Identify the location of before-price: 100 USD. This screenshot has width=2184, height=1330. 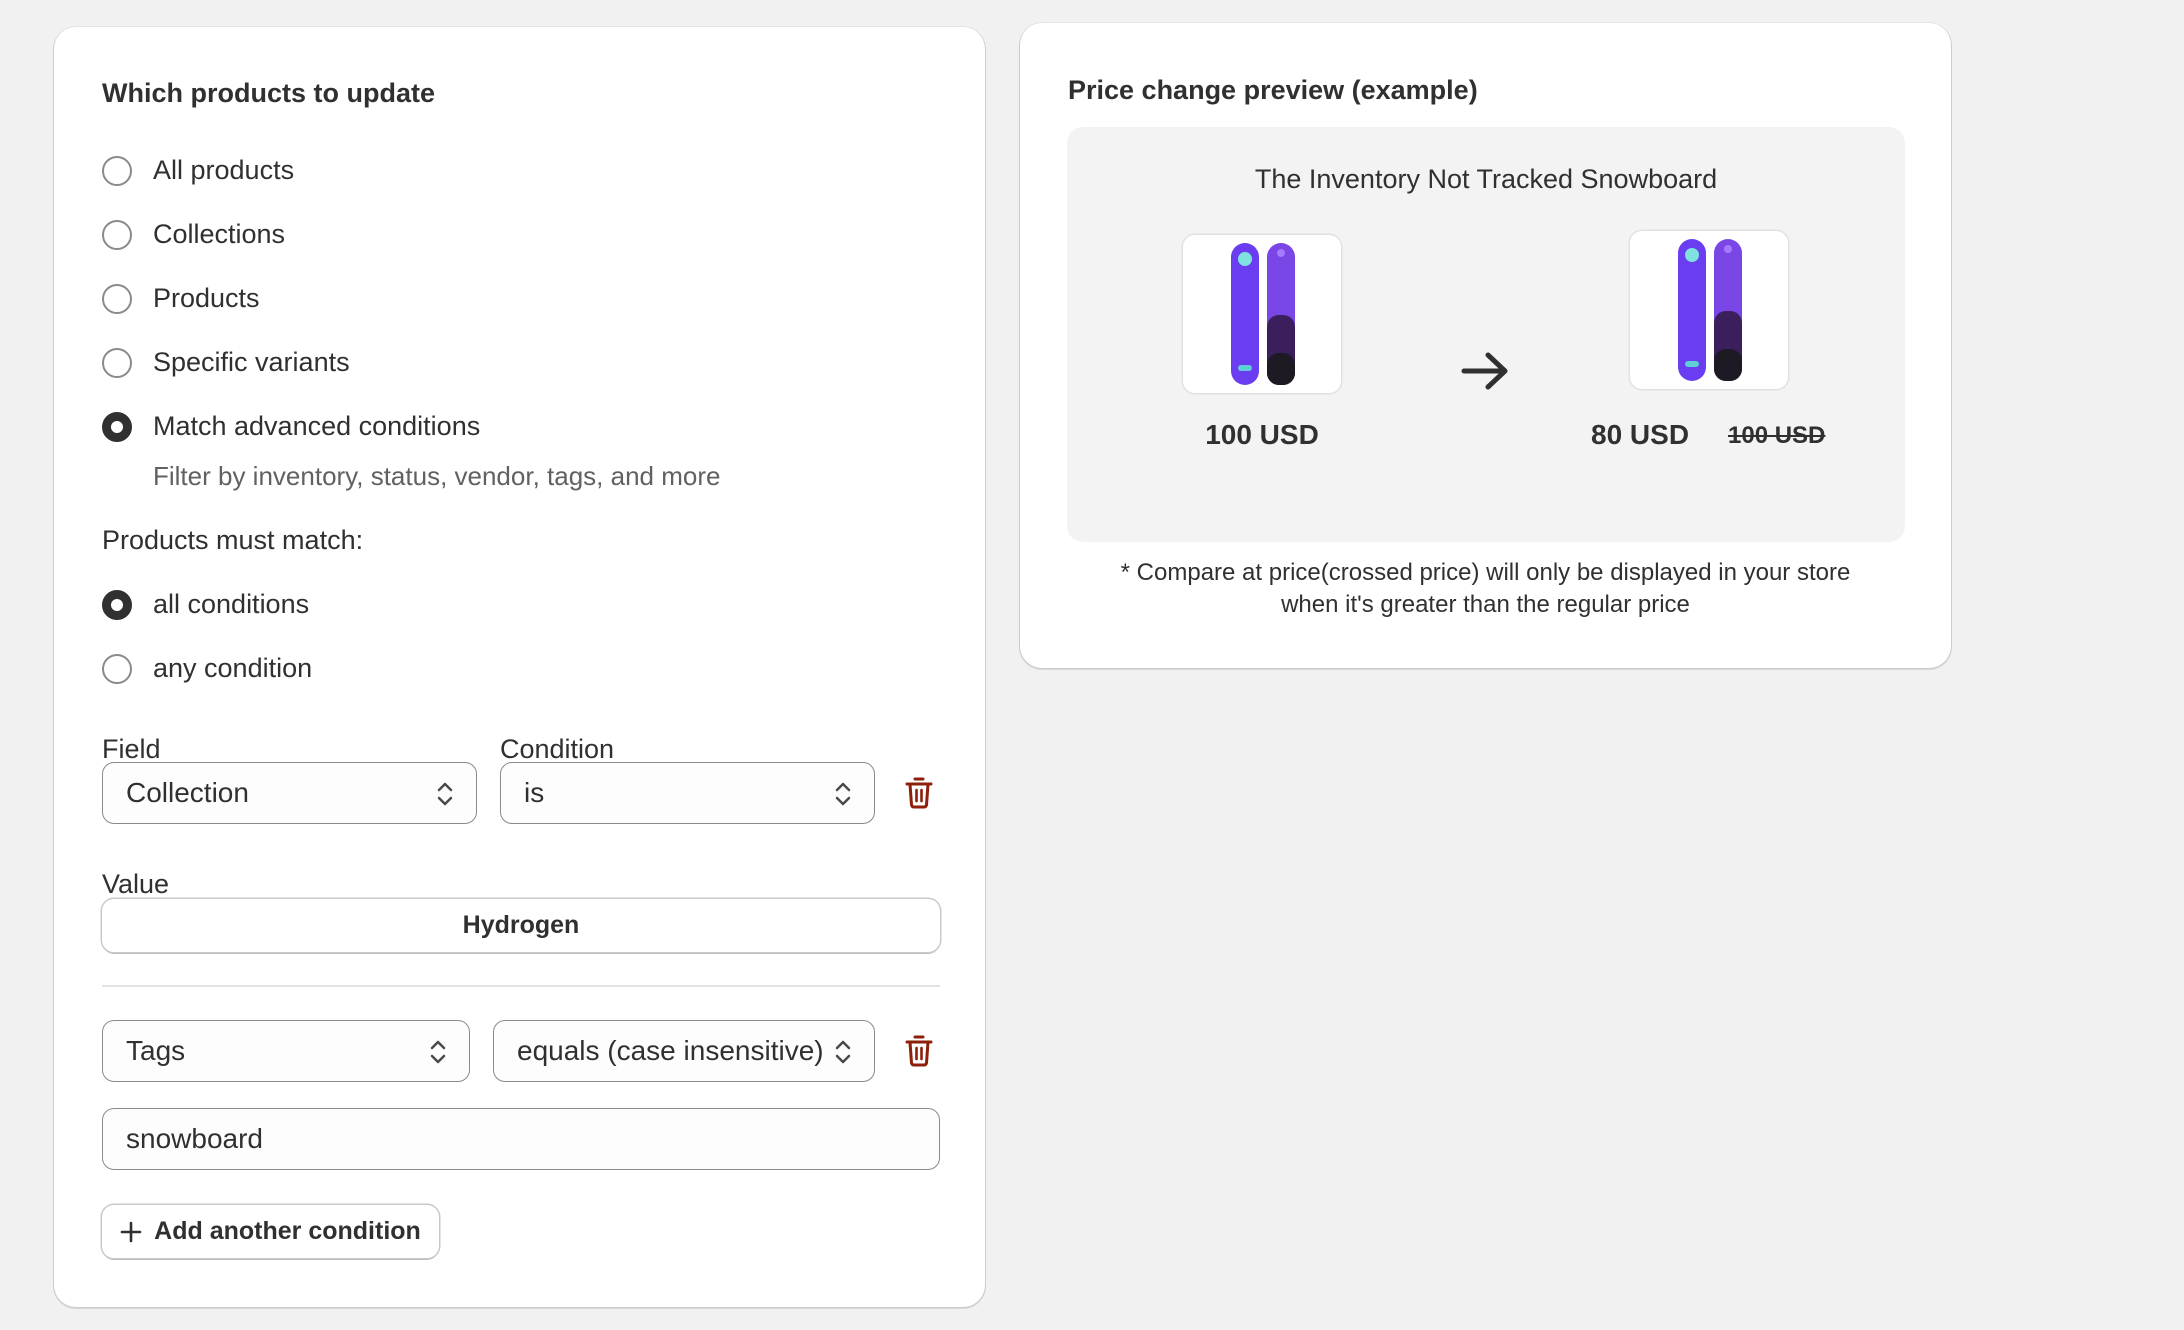
(1262, 434).